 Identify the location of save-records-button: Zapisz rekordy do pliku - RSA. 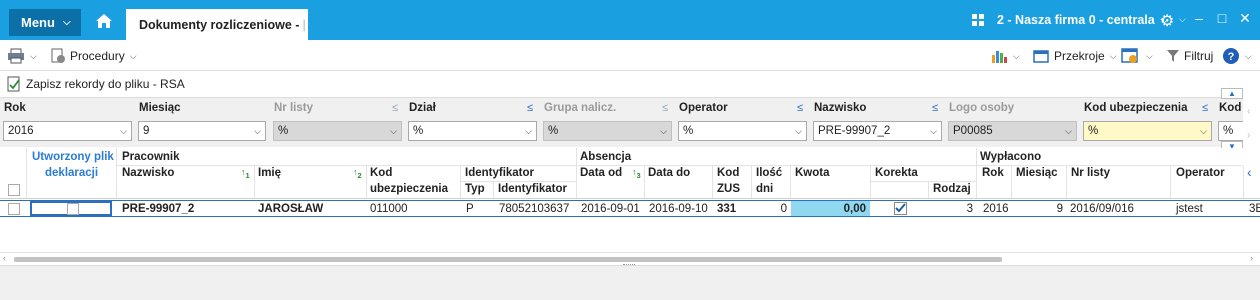
(96, 84).